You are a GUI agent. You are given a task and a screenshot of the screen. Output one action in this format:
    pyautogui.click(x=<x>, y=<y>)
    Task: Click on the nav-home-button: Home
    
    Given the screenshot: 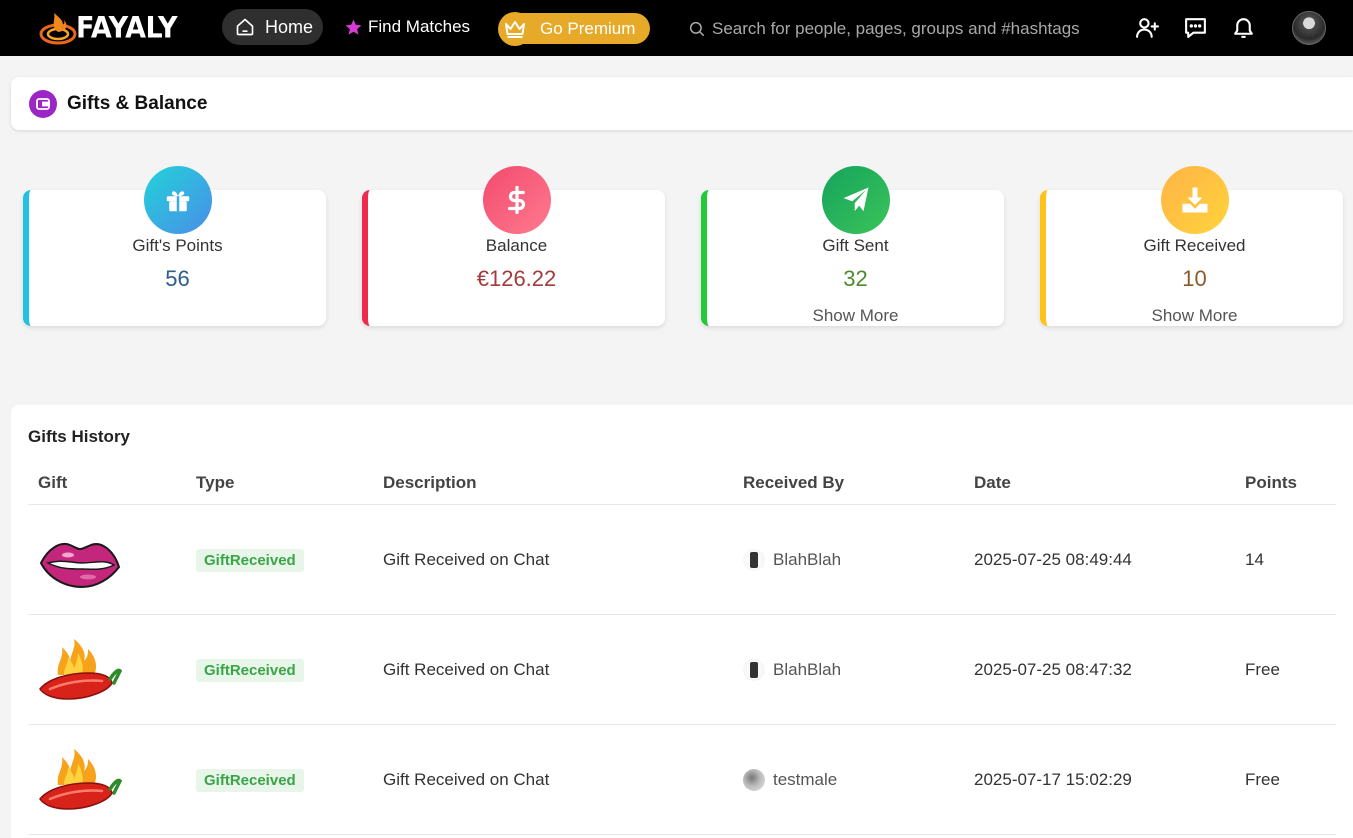 What is the action you would take?
    pyautogui.click(x=272, y=27)
    